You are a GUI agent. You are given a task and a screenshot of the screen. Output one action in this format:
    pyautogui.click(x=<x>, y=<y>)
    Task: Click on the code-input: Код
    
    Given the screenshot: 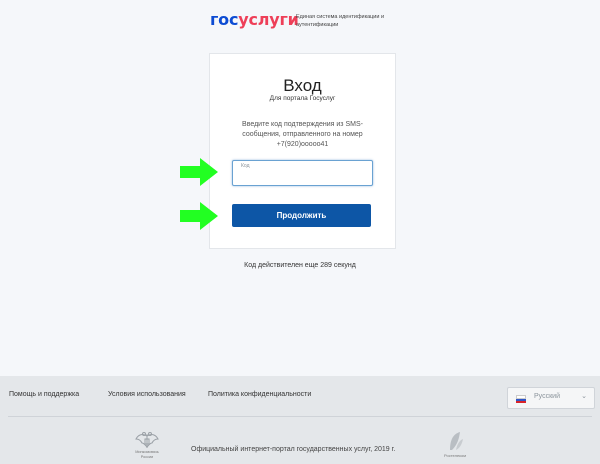 What is the action you would take?
    pyautogui.click(x=302, y=173)
    